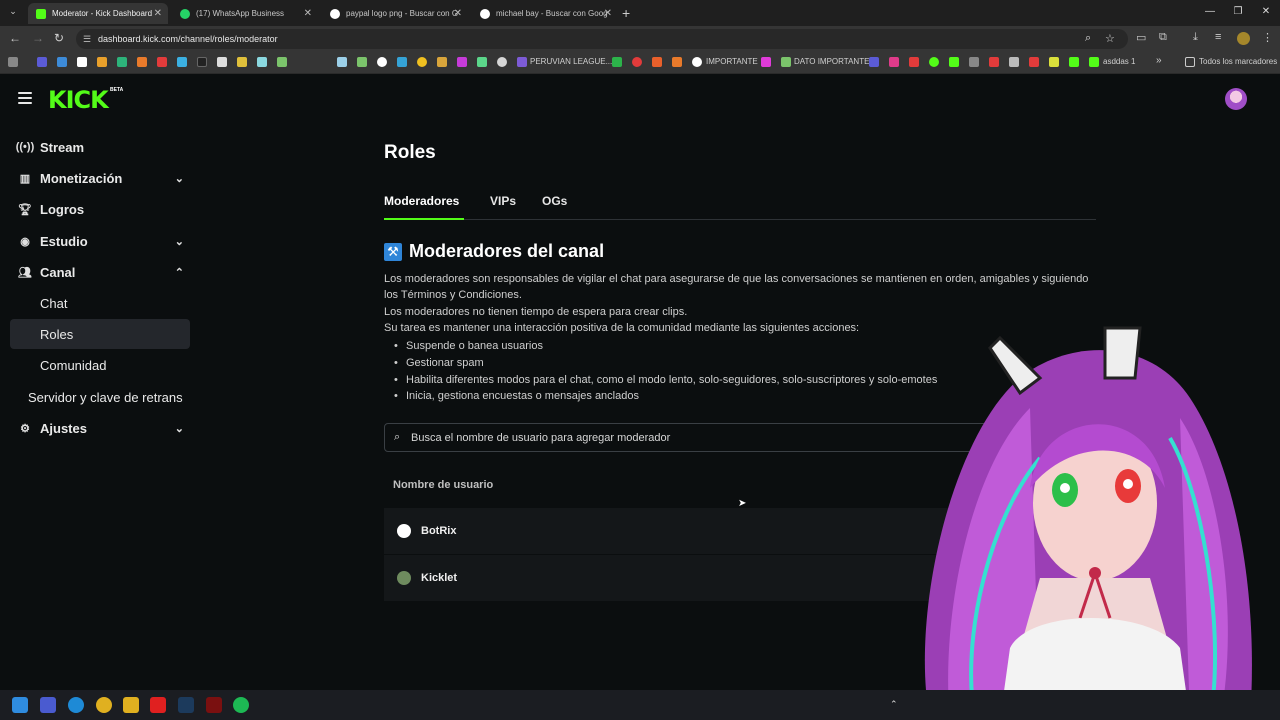 The width and height of the screenshot is (1280, 720). I want to click on sidebar-item-roles: Roles, so click(100, 334).